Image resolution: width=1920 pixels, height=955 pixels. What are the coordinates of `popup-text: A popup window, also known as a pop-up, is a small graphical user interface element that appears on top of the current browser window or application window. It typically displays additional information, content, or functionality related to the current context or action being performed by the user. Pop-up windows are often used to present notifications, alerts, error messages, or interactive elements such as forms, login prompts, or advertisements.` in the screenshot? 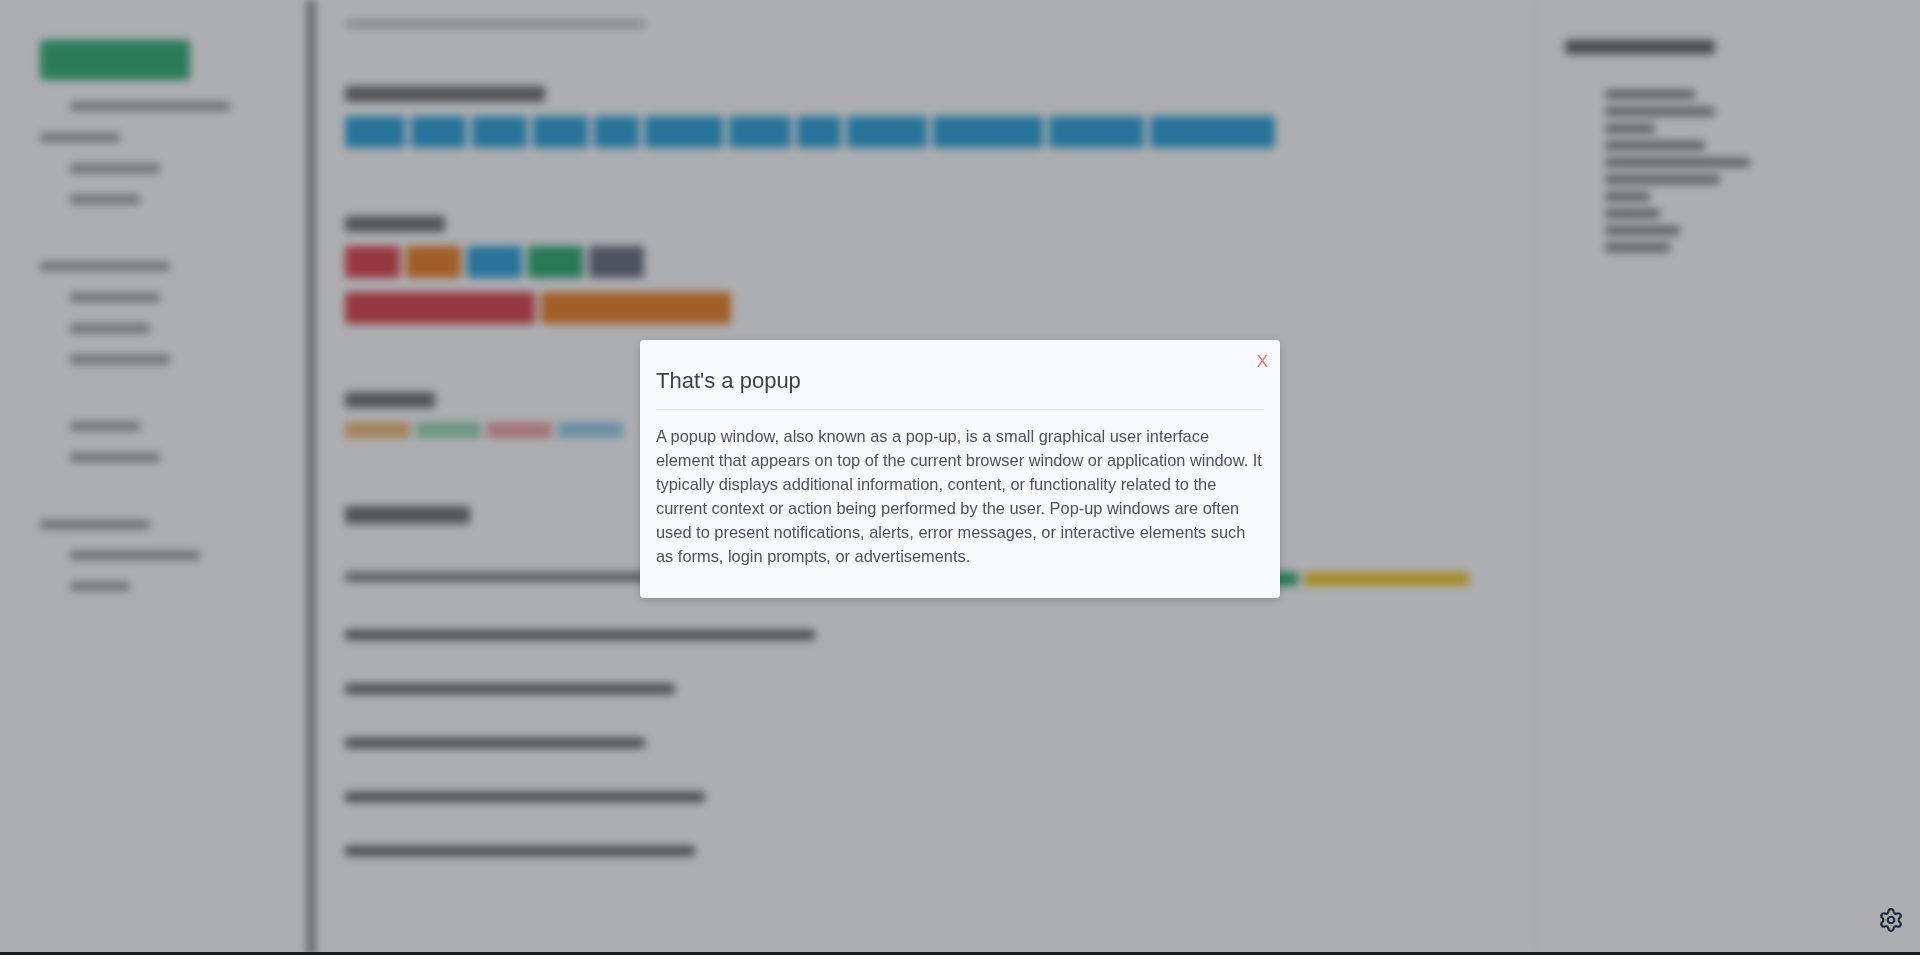 It's located at (959, 496).